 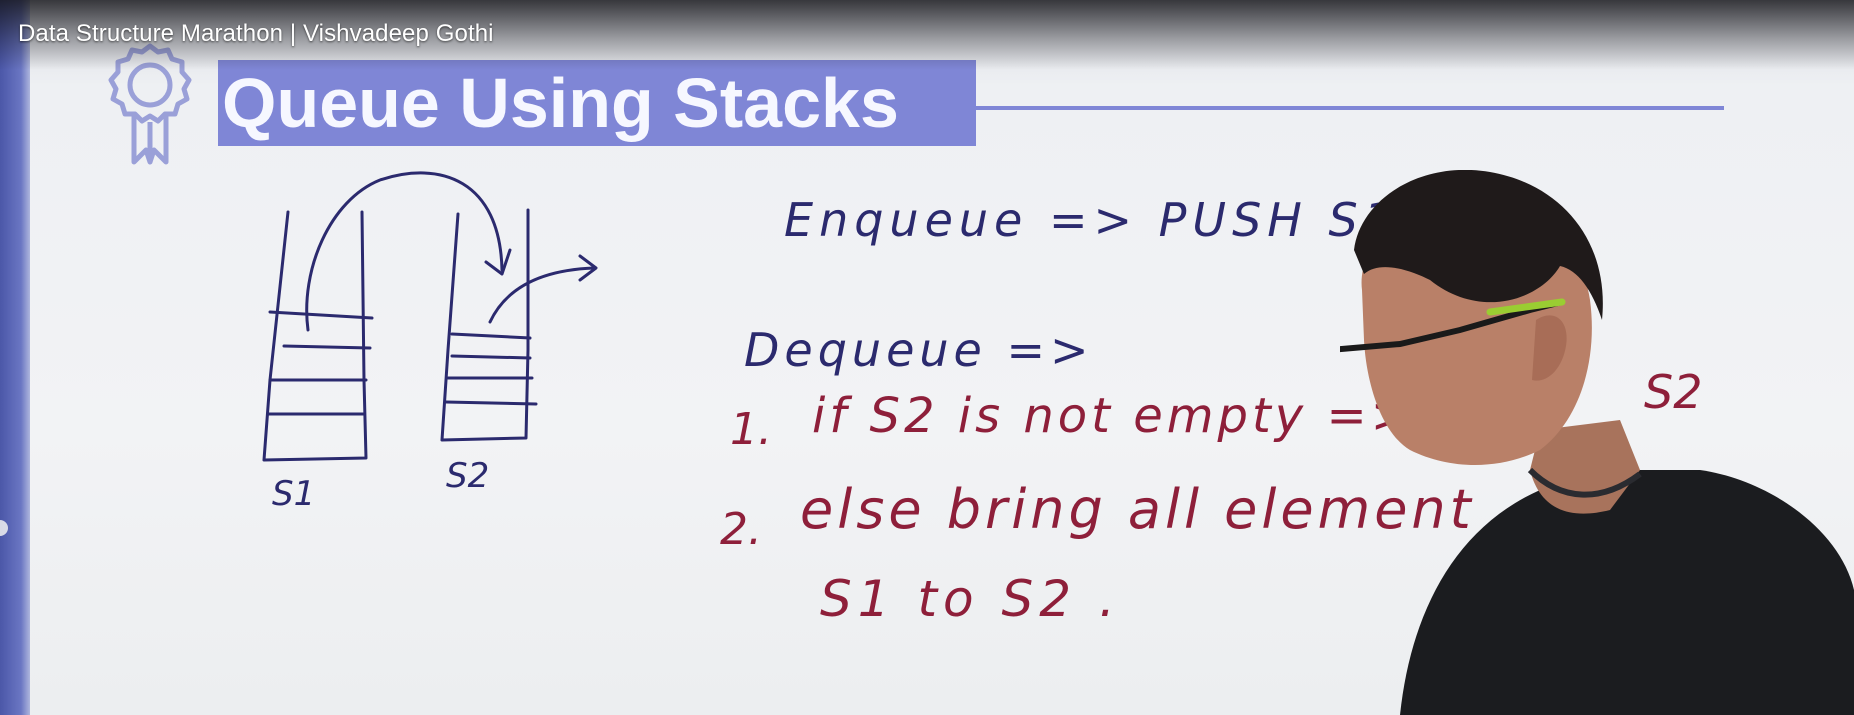 What do you see at coordinates (315, 336) in the screenshot?
I see `stack-s1-outline` at bounding box center [315, 336].